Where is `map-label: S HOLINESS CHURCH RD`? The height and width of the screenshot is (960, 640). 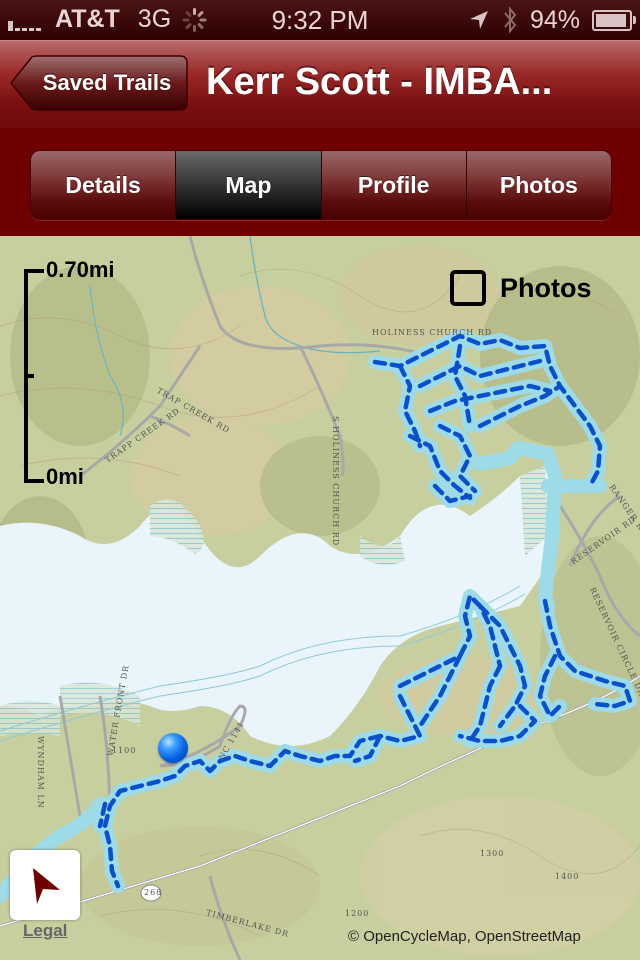 map-label: S HOLINESS CHURCH RD is located at coordinates (335, 481).